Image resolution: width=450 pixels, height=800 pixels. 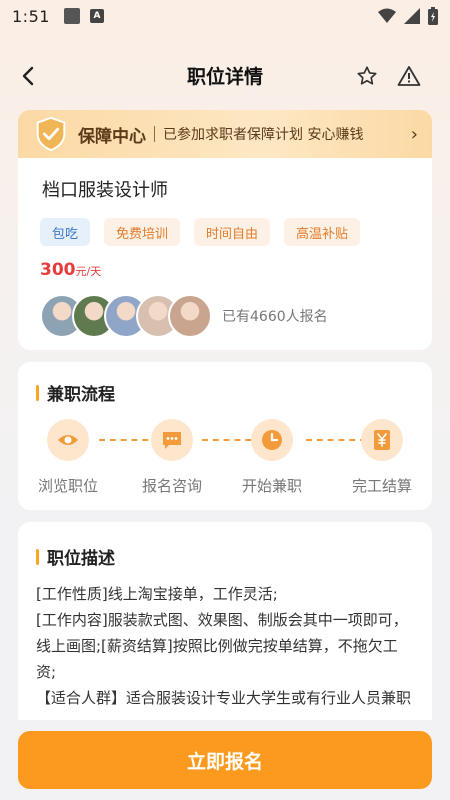 I want to click on applicant-count: 已有4660人报名, so click(x=275, y=317).